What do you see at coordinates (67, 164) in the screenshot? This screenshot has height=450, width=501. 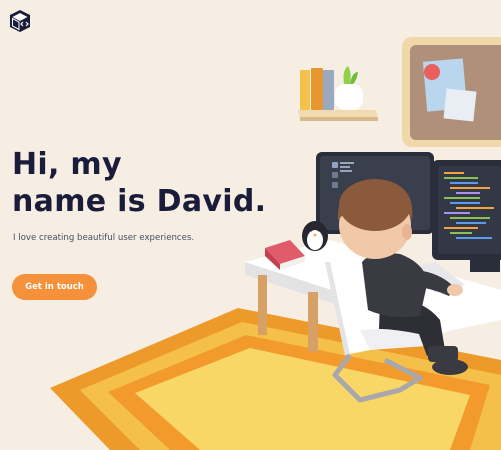 I see `hero-title-line-1: Hi, my` at bounding box center [67, 164].